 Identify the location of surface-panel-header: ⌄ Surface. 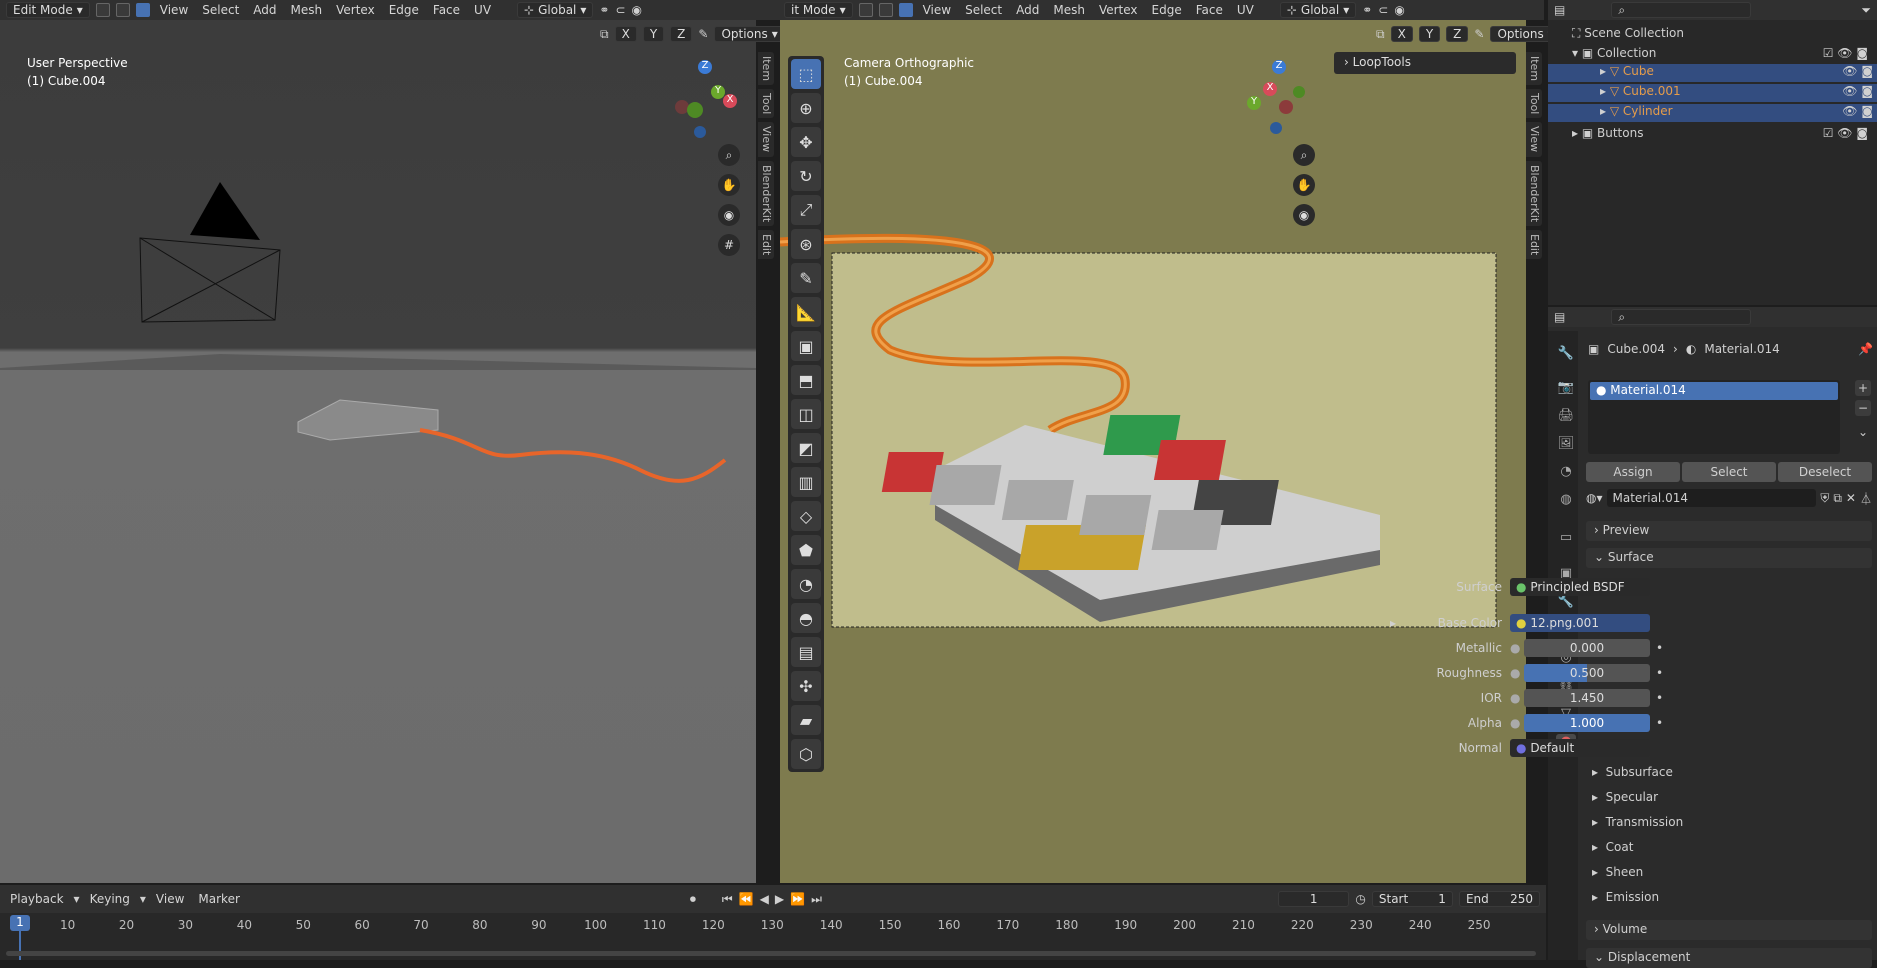
(1729, 558).